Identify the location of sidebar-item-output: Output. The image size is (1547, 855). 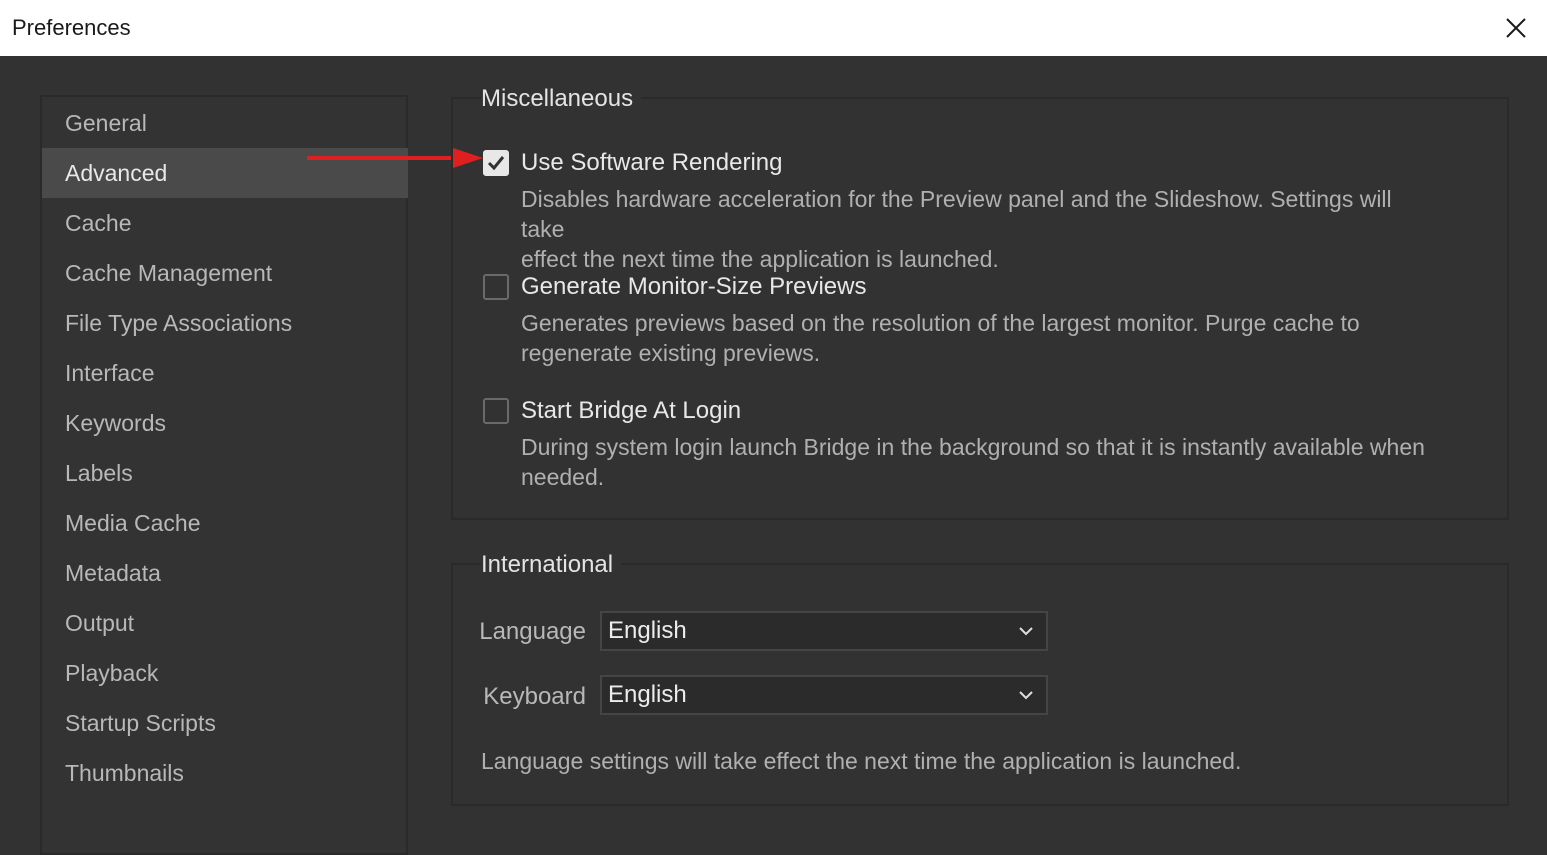
(225, 623).